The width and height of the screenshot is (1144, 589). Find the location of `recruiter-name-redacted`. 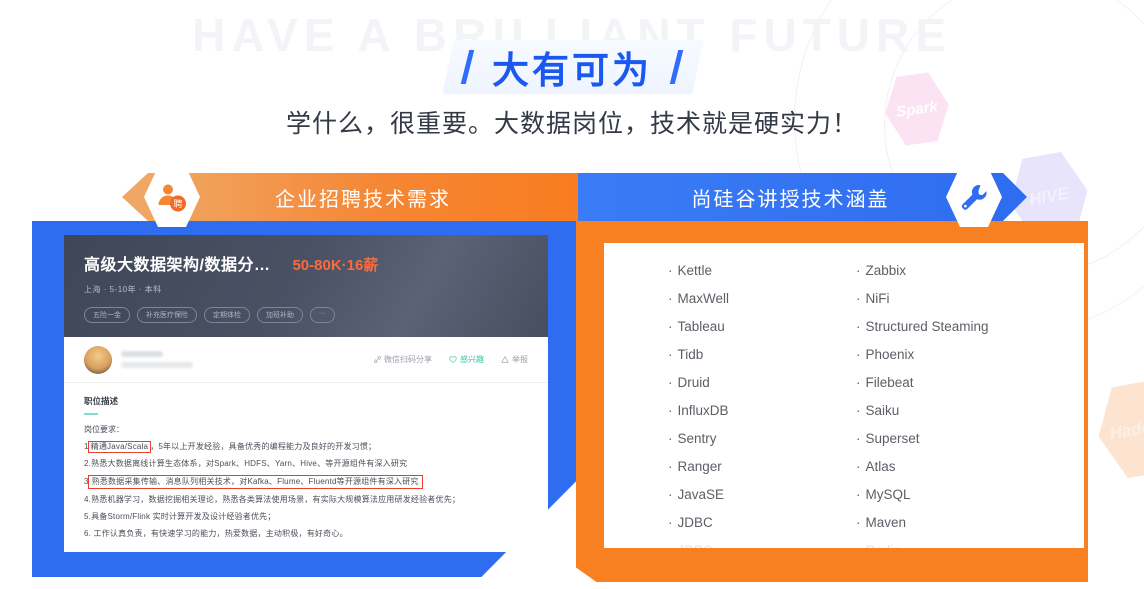

recruiter-name-redacted is located at coordinates (142, 354).